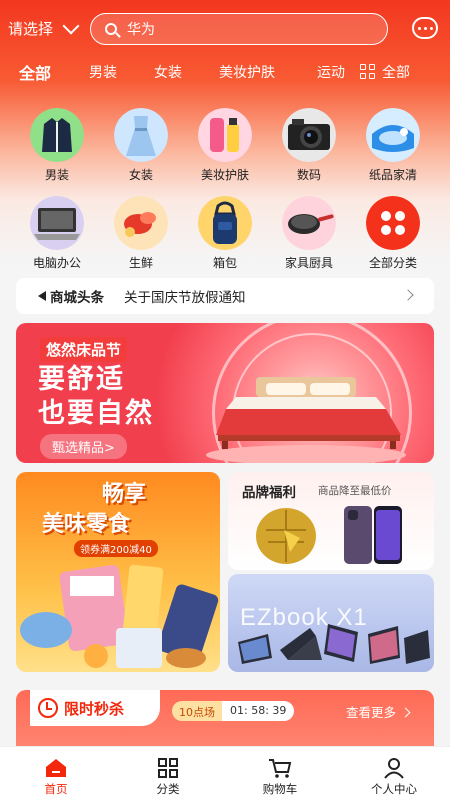 This screenshot has width=450, height=800. I want to click on category-label: 生鲜, so click(140, 263).